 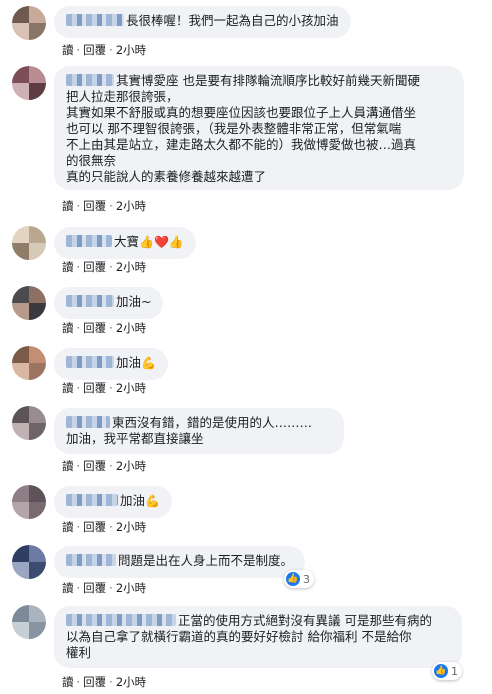 What do you see at coordinates (91, 160) in the screenshot?
I see `comment-line: 的很無奈` at bounding box center [91, 160].